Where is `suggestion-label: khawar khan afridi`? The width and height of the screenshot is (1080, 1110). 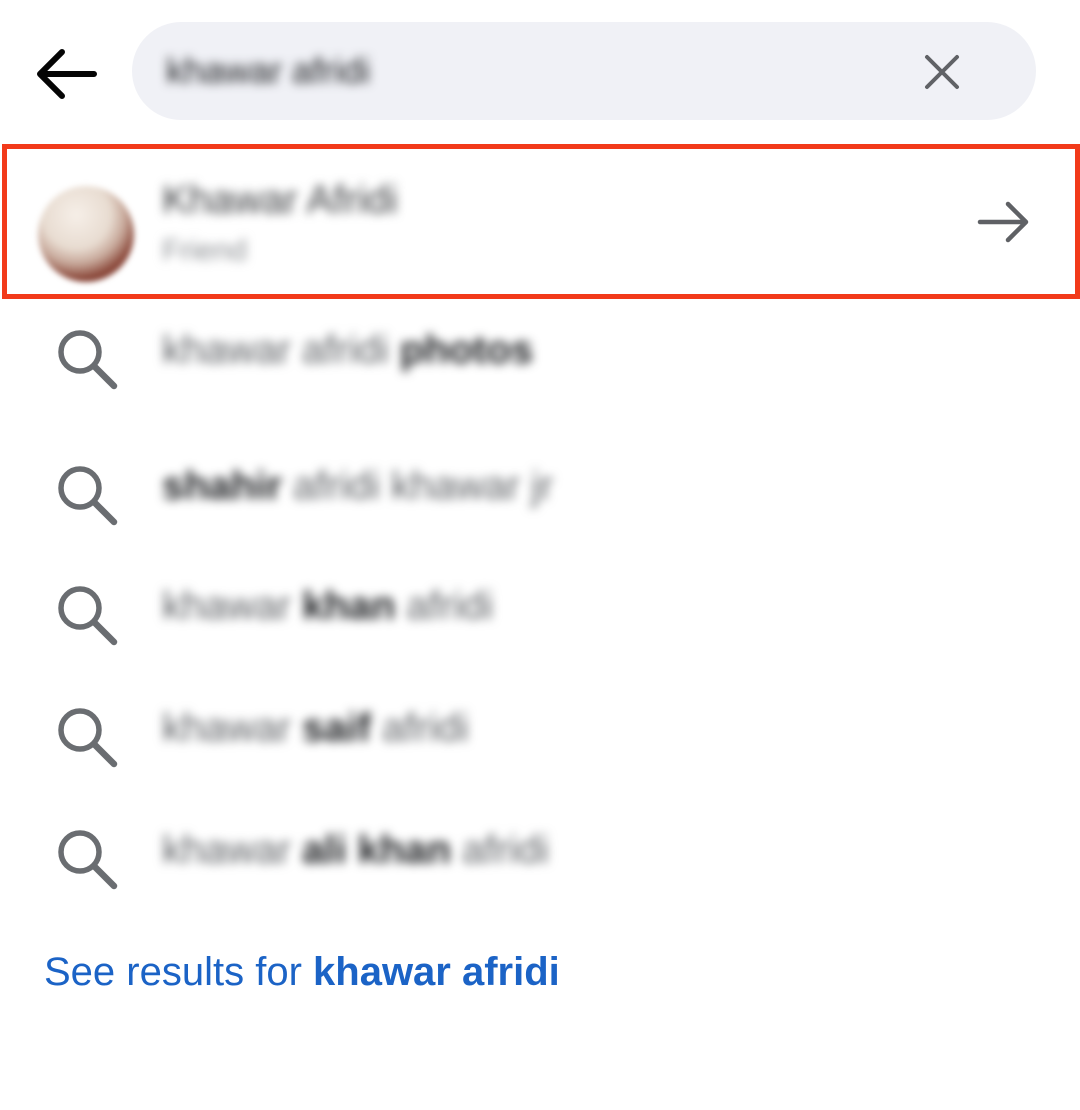
suggestion-label: khawar khan afridi is located at coordinates (328, 606).